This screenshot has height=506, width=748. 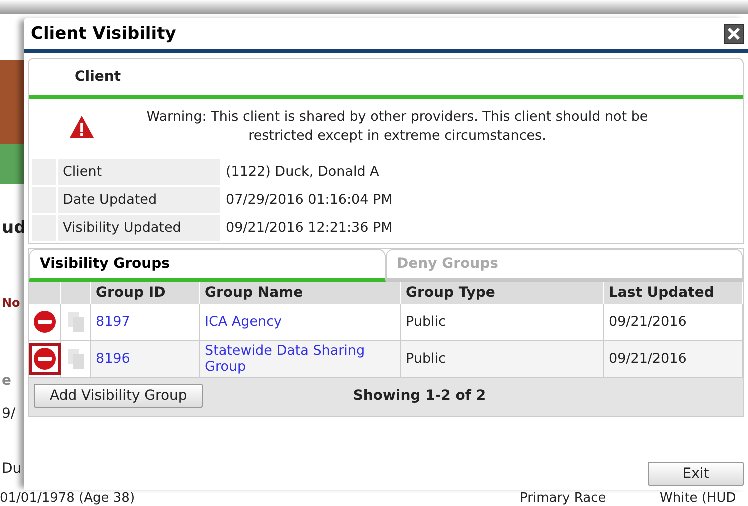 I want to click on background-text: White (HUD, so click(x=698, y=499).